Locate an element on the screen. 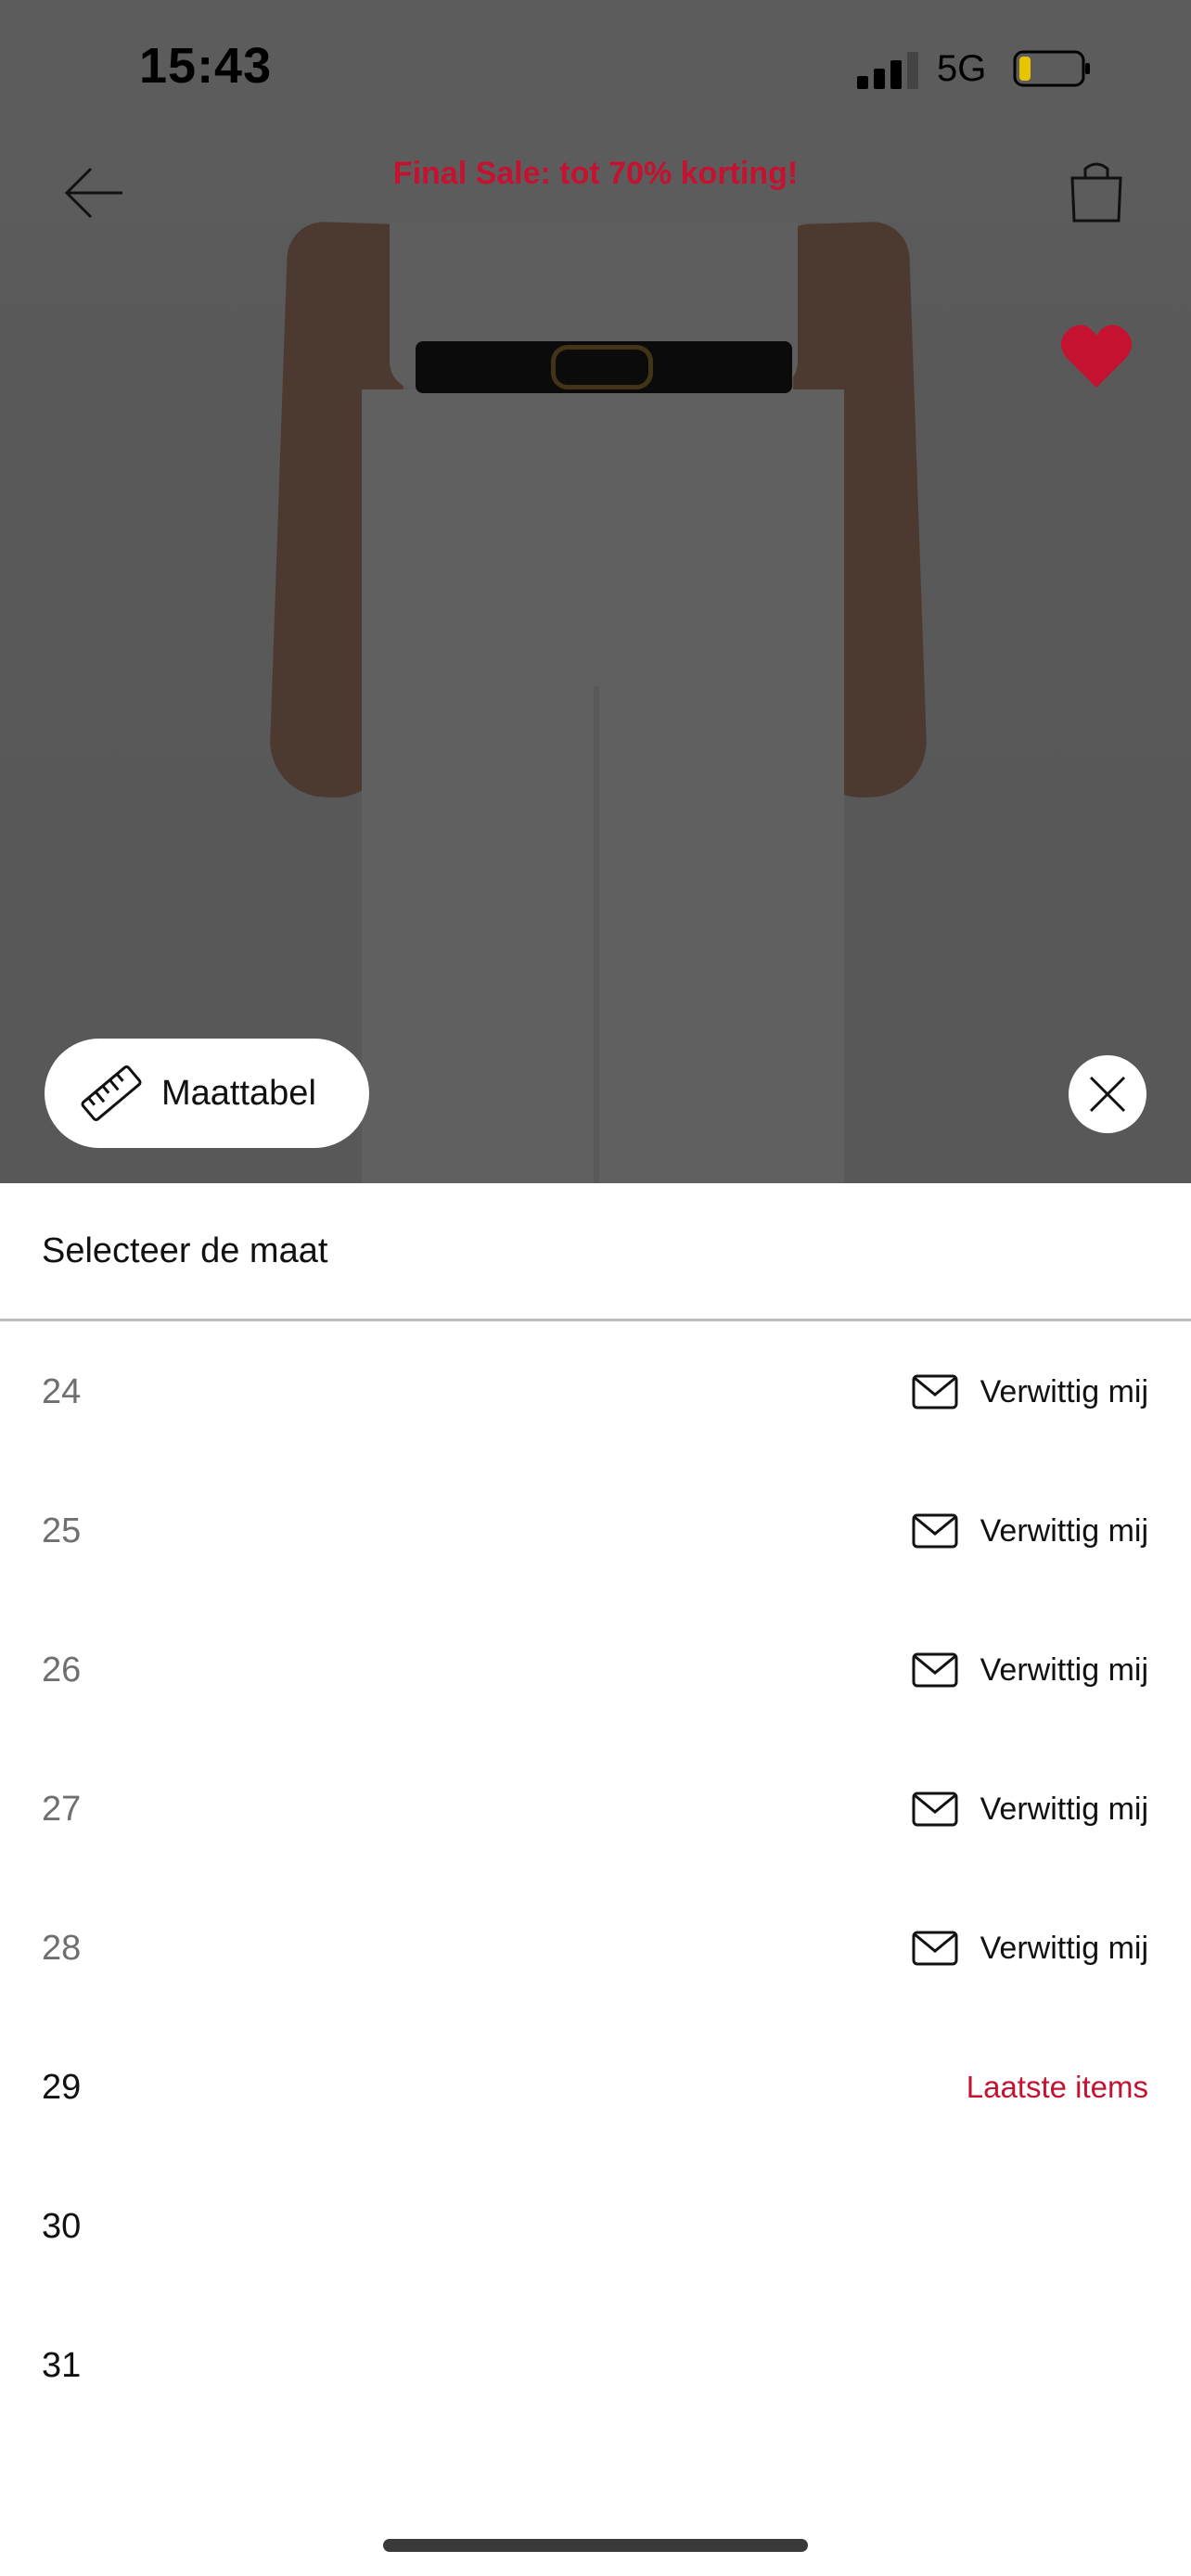  signal-icon is located at coordinates (887, 71).